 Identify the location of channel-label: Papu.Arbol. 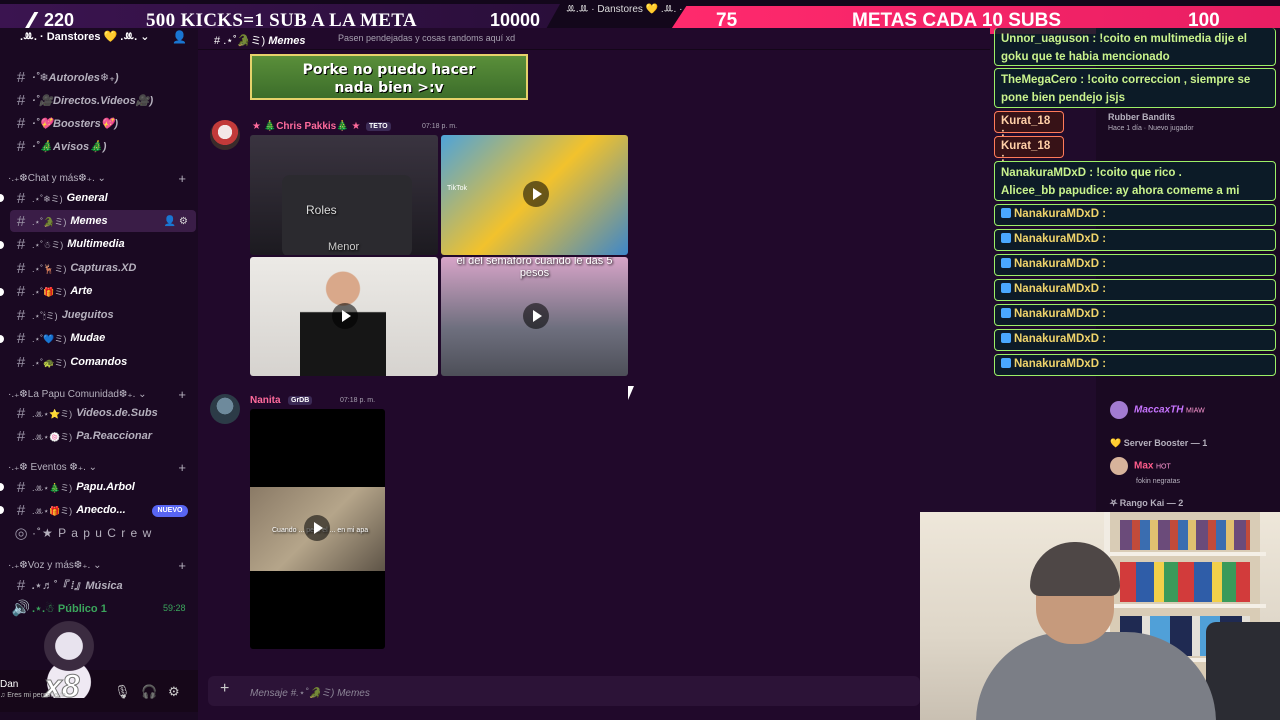
(105, 487).